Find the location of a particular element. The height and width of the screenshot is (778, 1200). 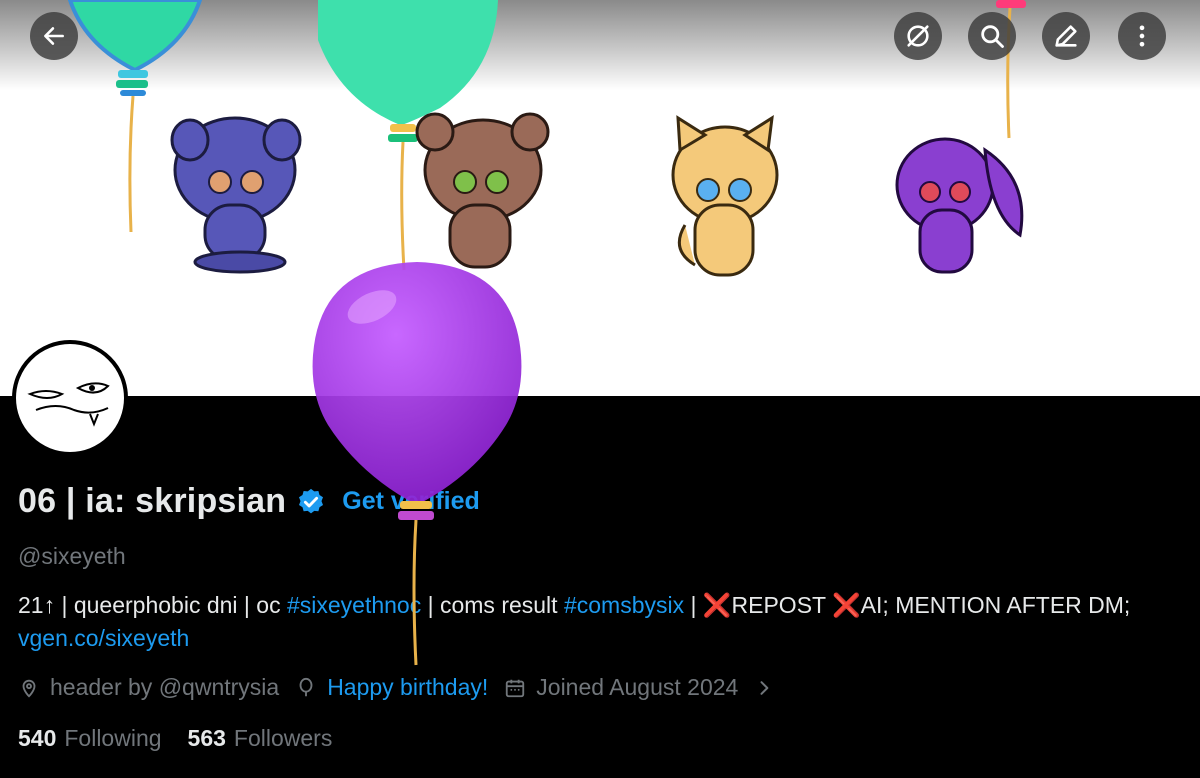

birthday-link: Happy birthday! is located at coordinates (407, 687).